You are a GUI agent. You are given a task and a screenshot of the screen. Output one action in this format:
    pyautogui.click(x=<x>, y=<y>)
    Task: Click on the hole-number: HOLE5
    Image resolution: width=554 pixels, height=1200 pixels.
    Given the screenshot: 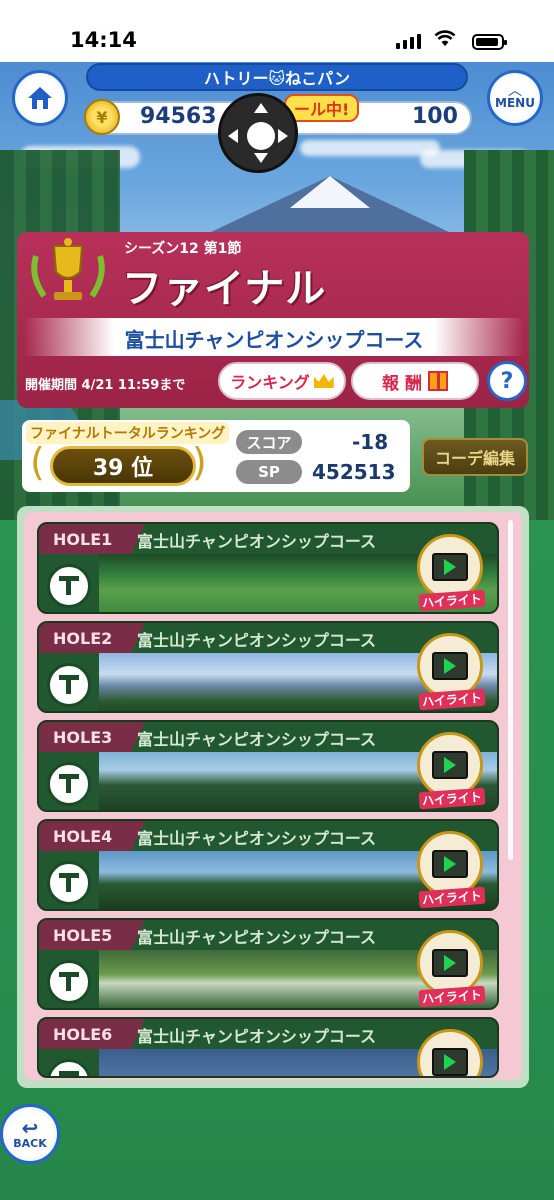 What is the action you would take?
    pyautogui.click(x=92, y=935)
    